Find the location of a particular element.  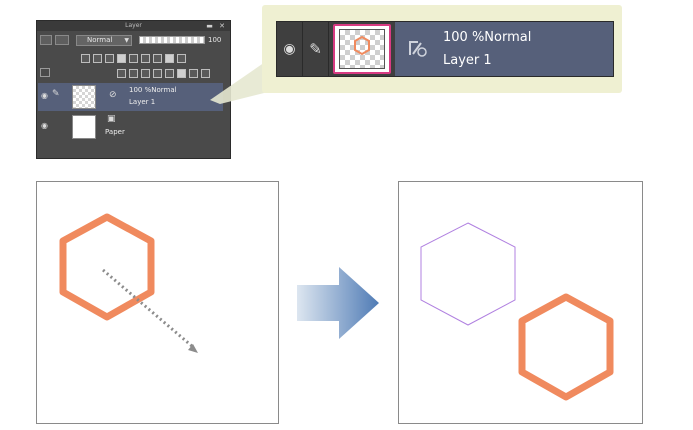

zoomed-layer-row: ◉ ✎ 100 %Normal Layer 1 is located at coordinates (445, 49).